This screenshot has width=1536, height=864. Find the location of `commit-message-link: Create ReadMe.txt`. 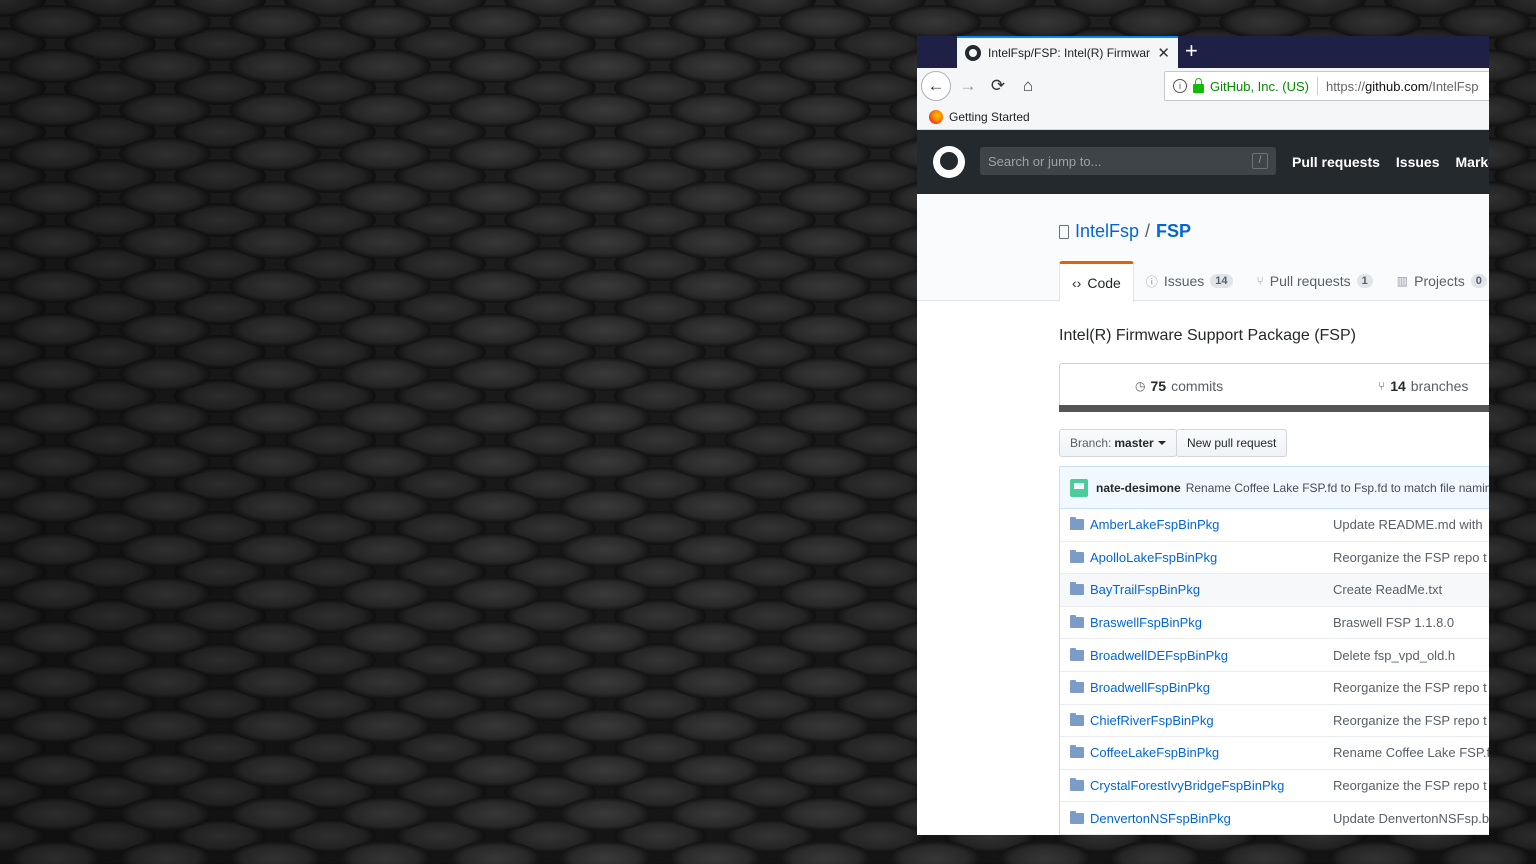

commit-message-link: Create ReadMe.txt is located at coordinates (1387, 589).